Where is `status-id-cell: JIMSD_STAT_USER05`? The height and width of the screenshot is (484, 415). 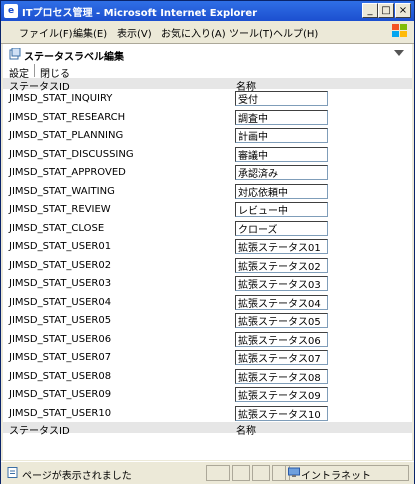 status-id-cell: JIMSD_STAT_USER05 is located at coordinates (60, 320).